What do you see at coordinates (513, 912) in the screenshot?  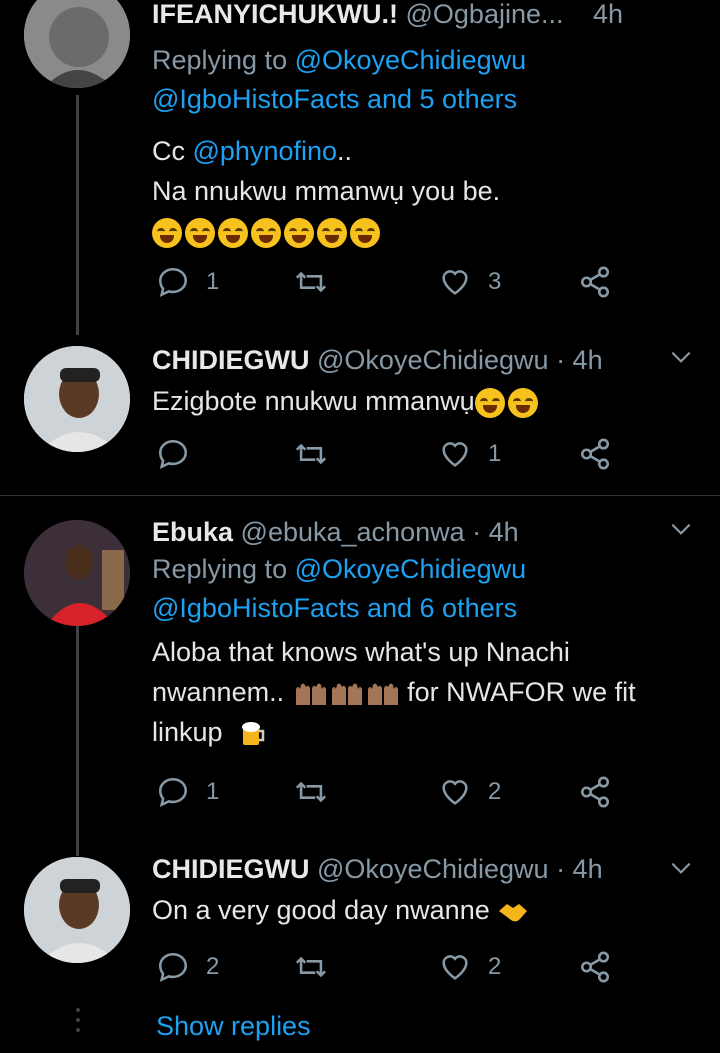 I see `handshake-icon` at bounding box center [513, 912].